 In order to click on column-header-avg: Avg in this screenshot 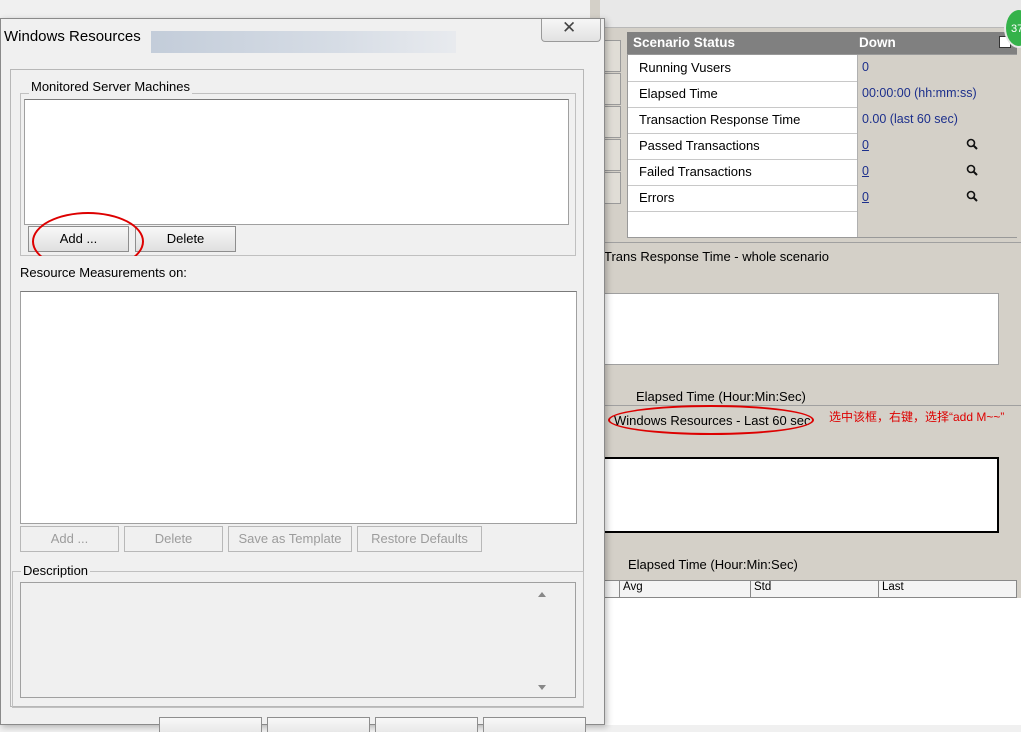, I will do `click(679, 589)`.